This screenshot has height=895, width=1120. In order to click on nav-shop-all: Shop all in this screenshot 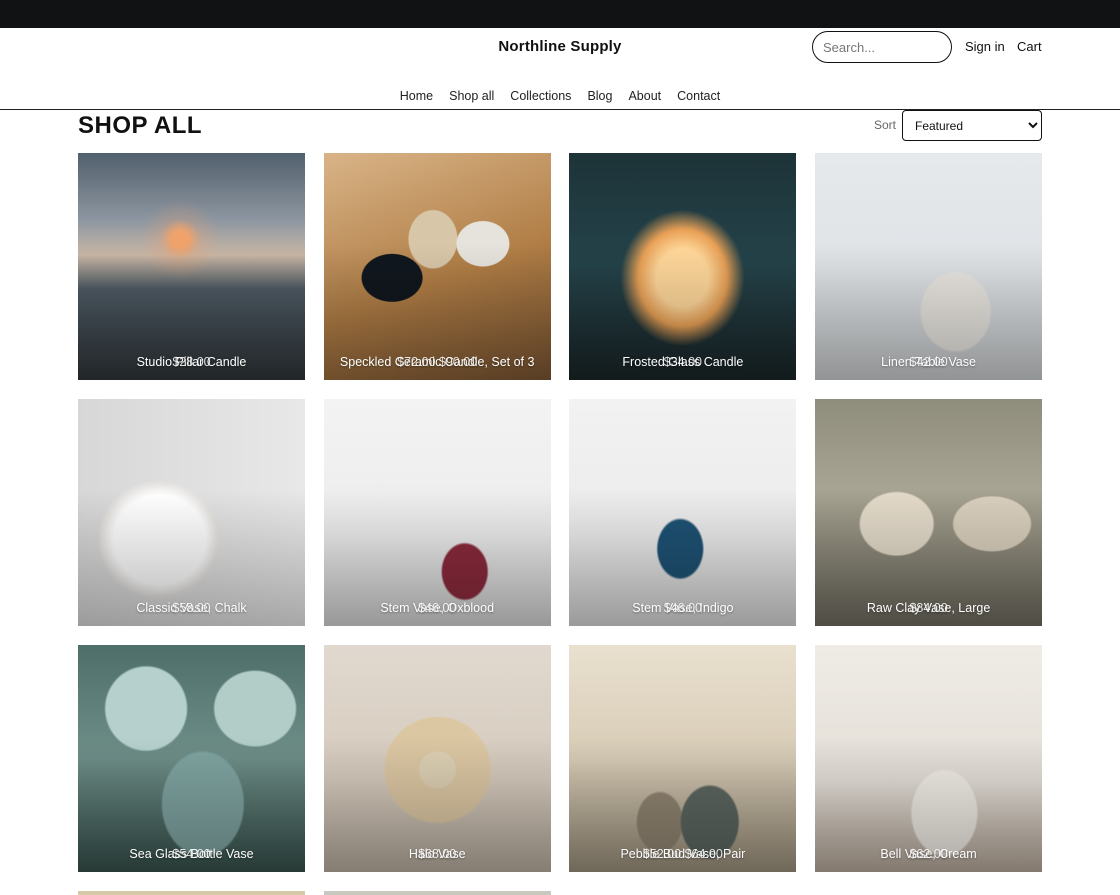, I will do `click(471, 96)`.